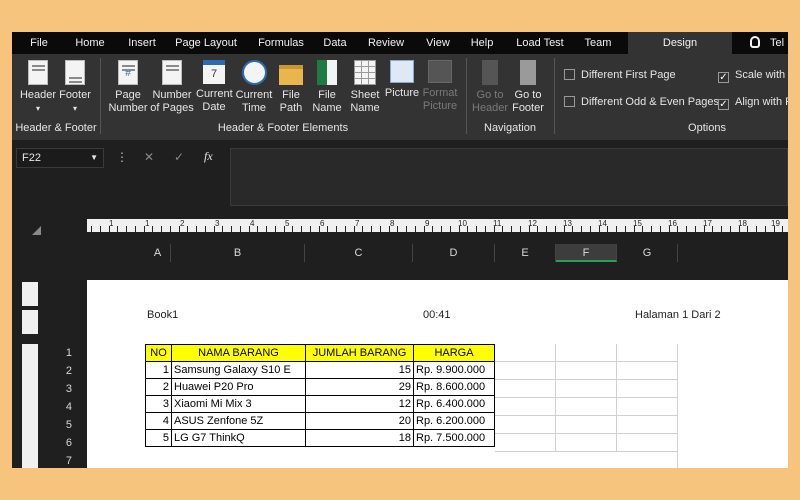 The image size is (800, 500). Describe the element at coordinates (437, 315) in the screenshot. I see `page-header-center: 00:41` at that location.